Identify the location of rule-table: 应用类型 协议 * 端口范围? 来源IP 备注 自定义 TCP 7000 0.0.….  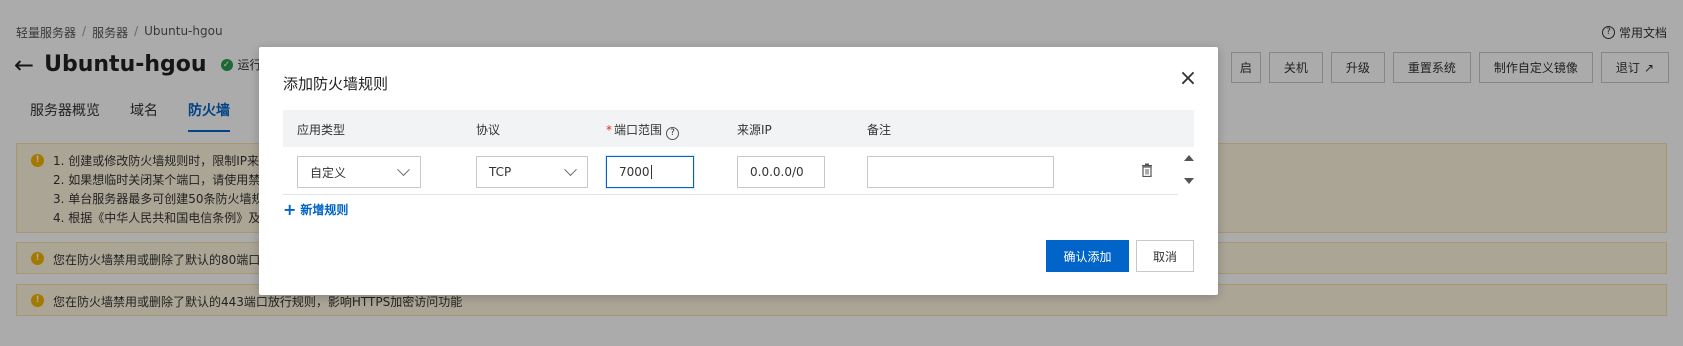
(738, 152).